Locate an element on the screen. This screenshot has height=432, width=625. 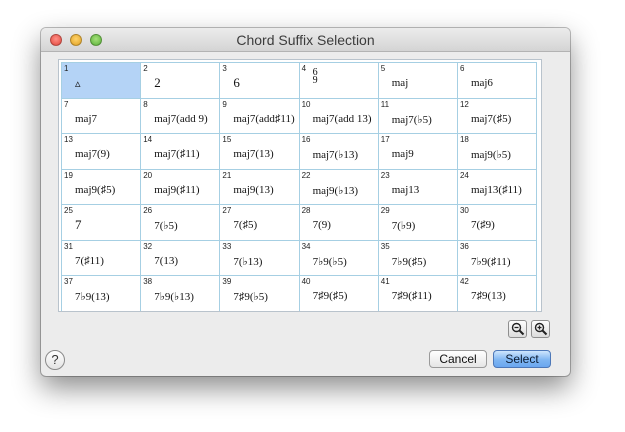
cell-number: 35 is located at coordinates (385, 246).